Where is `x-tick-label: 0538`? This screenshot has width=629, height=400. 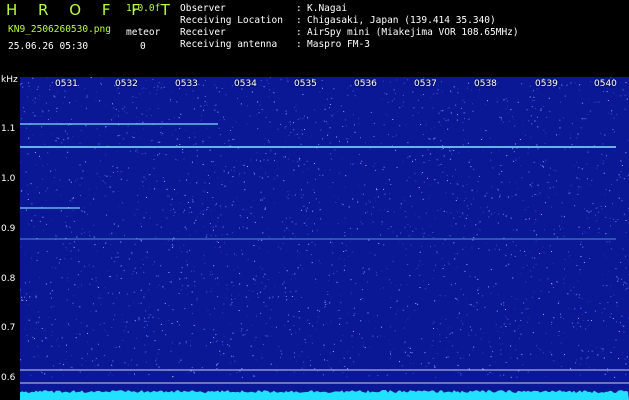 x-tick-label: 0538 is located at coordinates (485, 84).